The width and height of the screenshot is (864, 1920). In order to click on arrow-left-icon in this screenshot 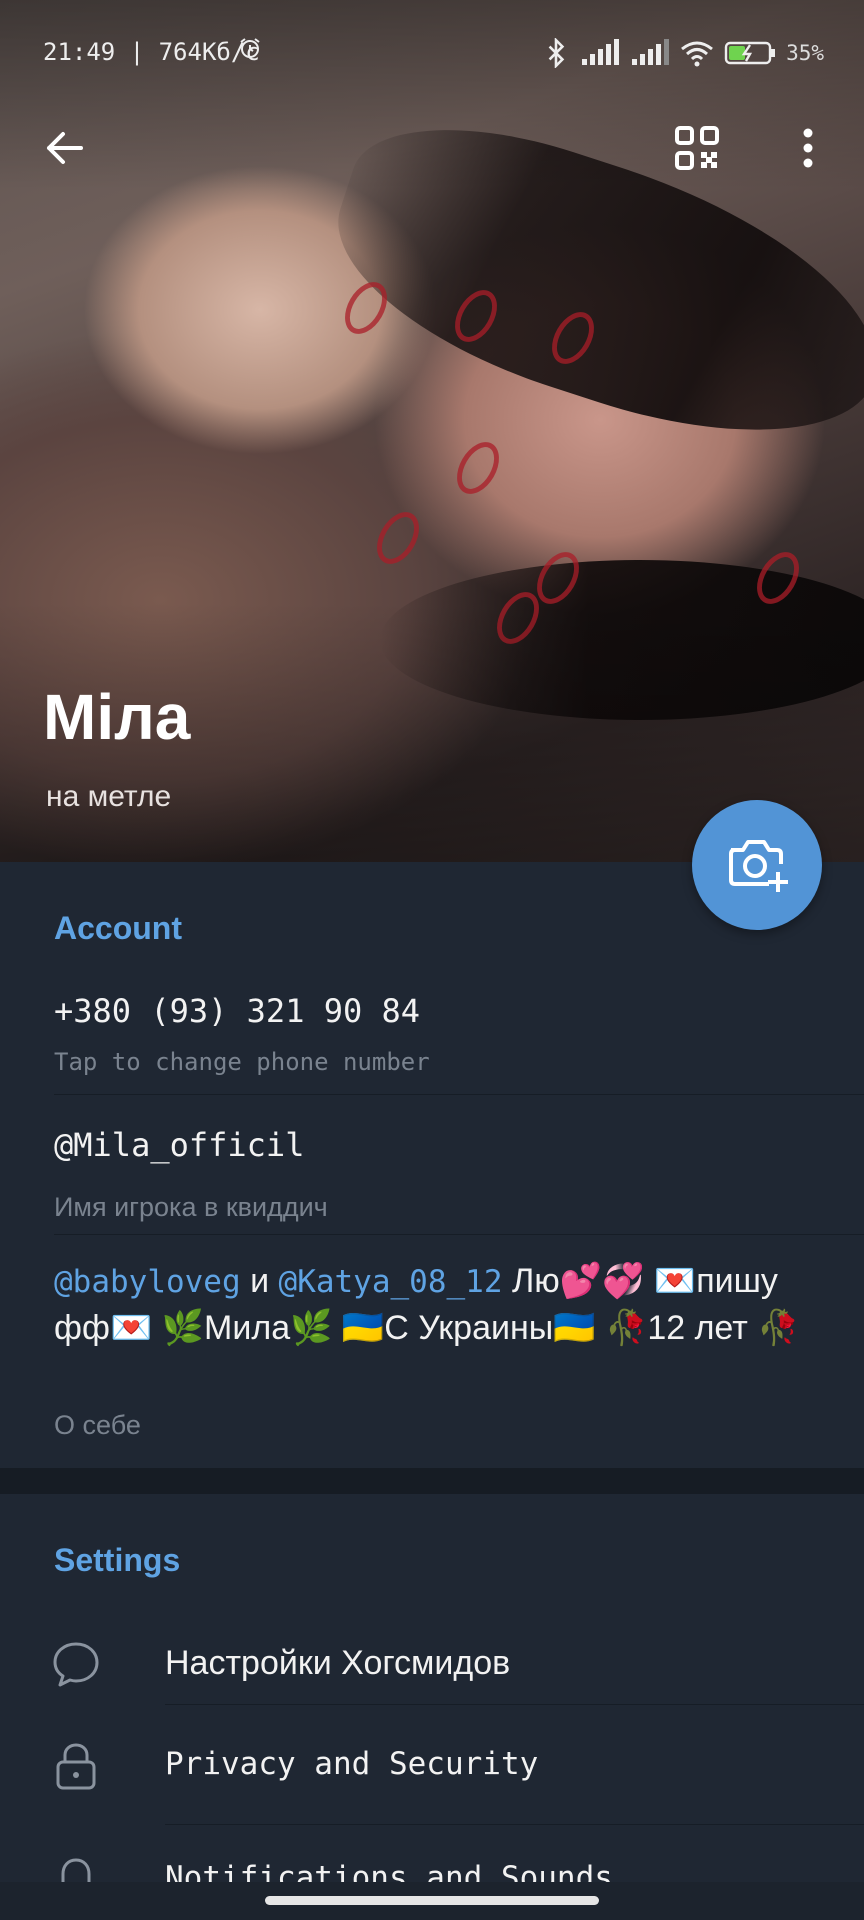, I will do `click(65, 148)`.